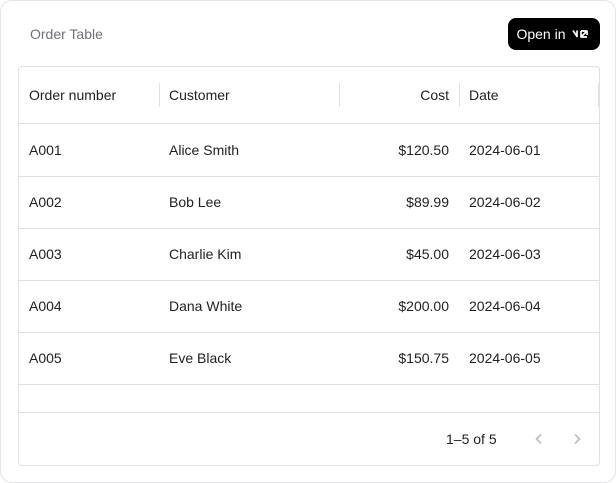 This screenshot has height=483, width=616. I want to click on previous-page-button, so click(539, 439).